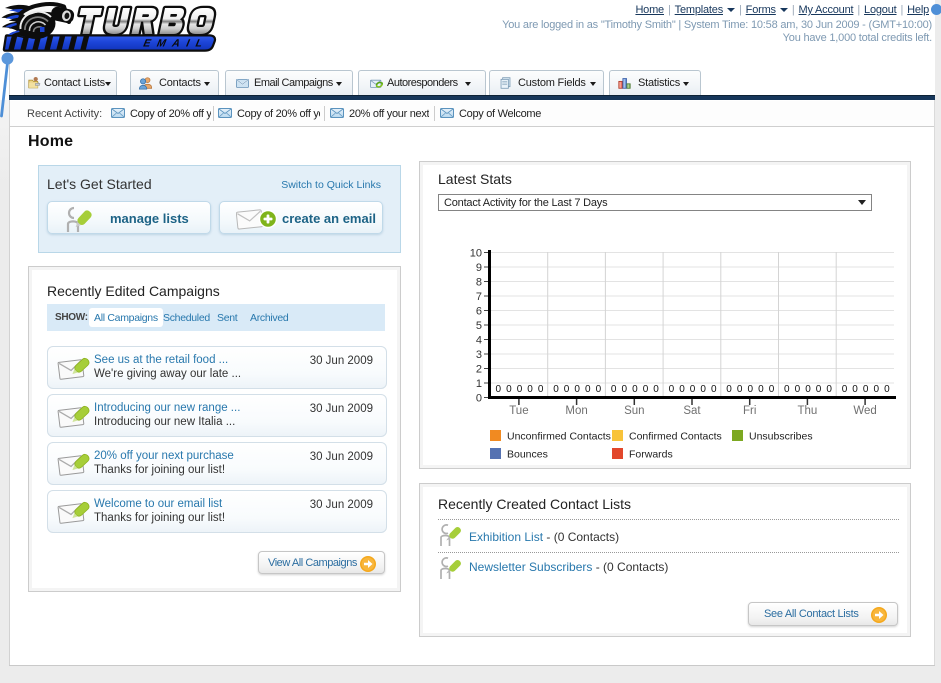 Image resolution: width=941 pixels, height=683 pixels. What do you see at coordinates (576, 411) in the screenshot?
I see `svg-text: Mon` at bounding box center [576, 411].